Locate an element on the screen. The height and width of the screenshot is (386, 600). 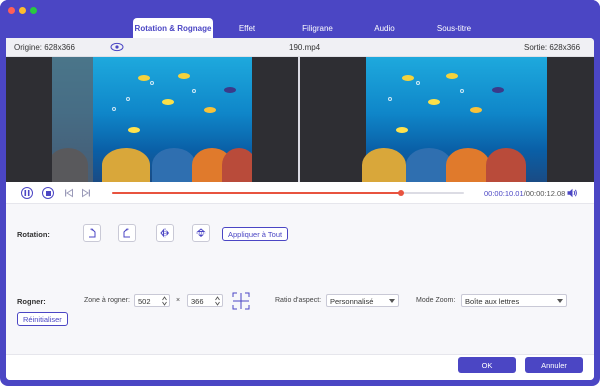
time-display: 00:00:10.01/00:00:12.08 is located at coordinates (524, 193).